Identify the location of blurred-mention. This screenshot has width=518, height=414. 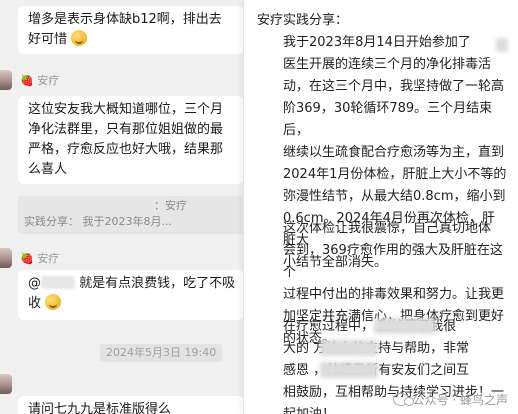
(58, 282).